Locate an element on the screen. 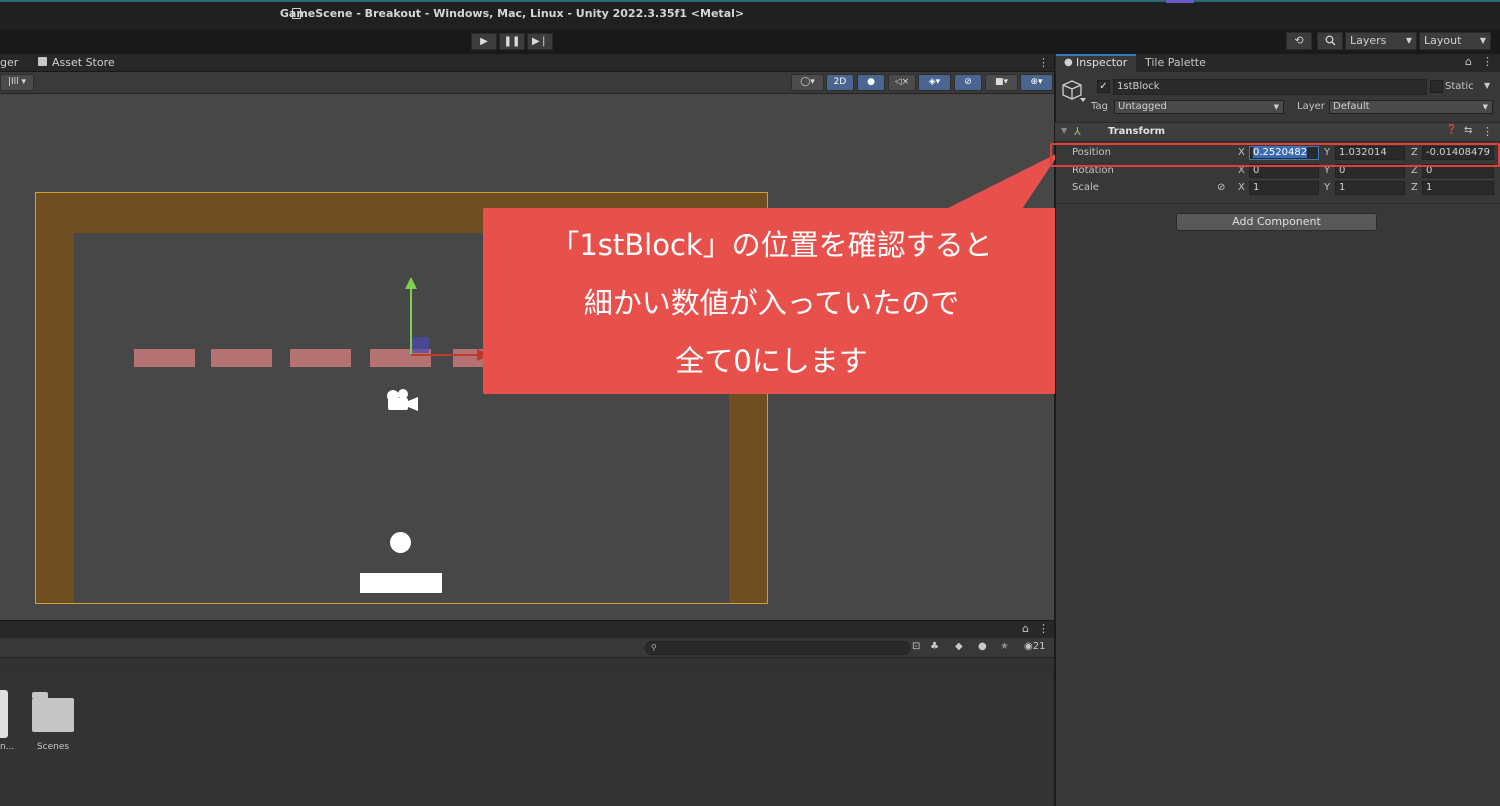 The width and height of the screenshot is (1500, 806). constrain-proportions-icon: ⊘ is located at coordinates (1221, 187).